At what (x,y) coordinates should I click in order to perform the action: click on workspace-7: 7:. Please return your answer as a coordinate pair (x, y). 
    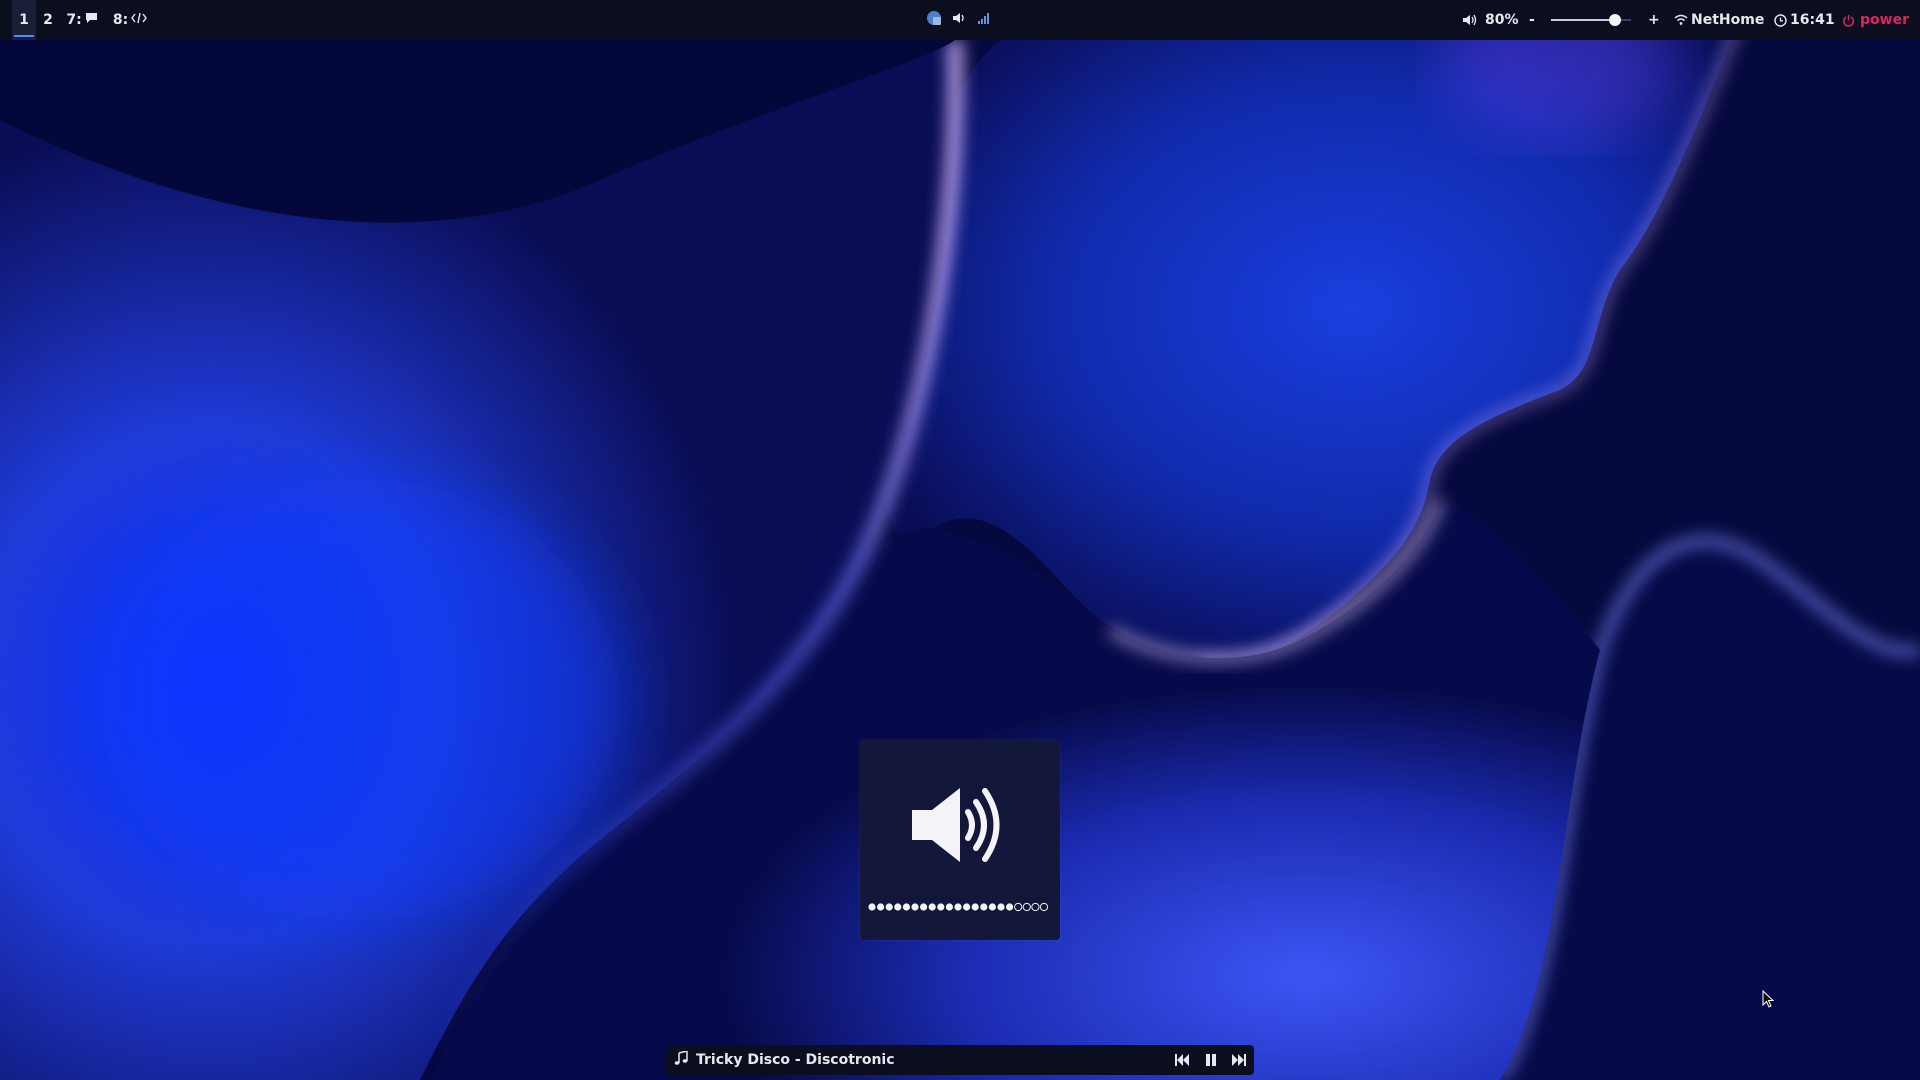
    Looking at the image, I should click on (82, 20).